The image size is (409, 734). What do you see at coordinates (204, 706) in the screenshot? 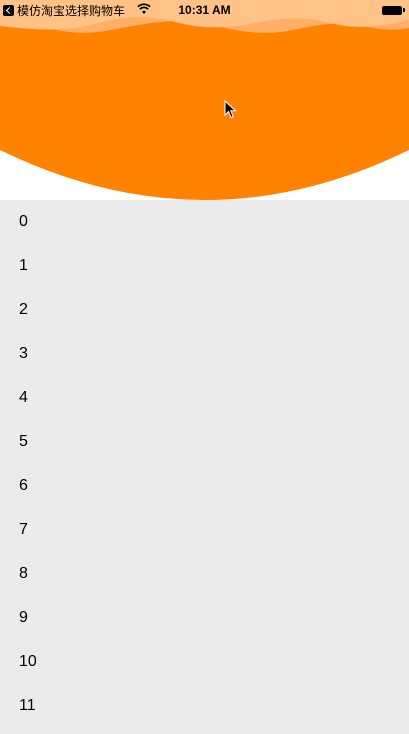
I see `list-item: 11` at bounding box center [204, 706].